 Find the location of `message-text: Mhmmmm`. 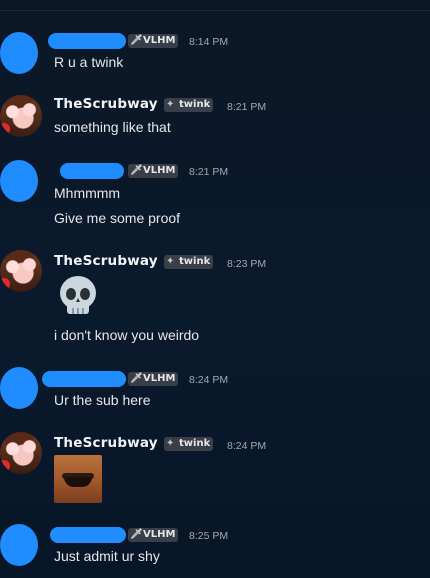

message-text: Mhmmmm is located at coordinates (87, 193).